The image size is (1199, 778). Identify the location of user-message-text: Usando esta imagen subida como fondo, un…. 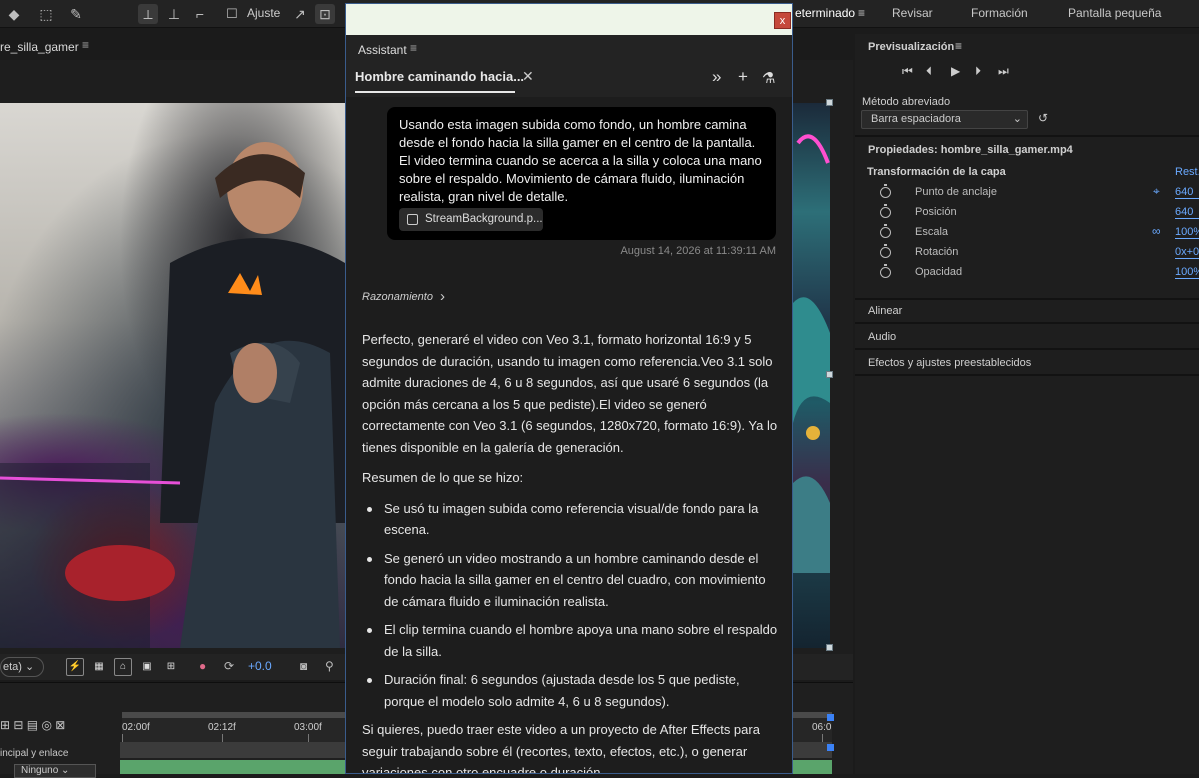
(580, 160).